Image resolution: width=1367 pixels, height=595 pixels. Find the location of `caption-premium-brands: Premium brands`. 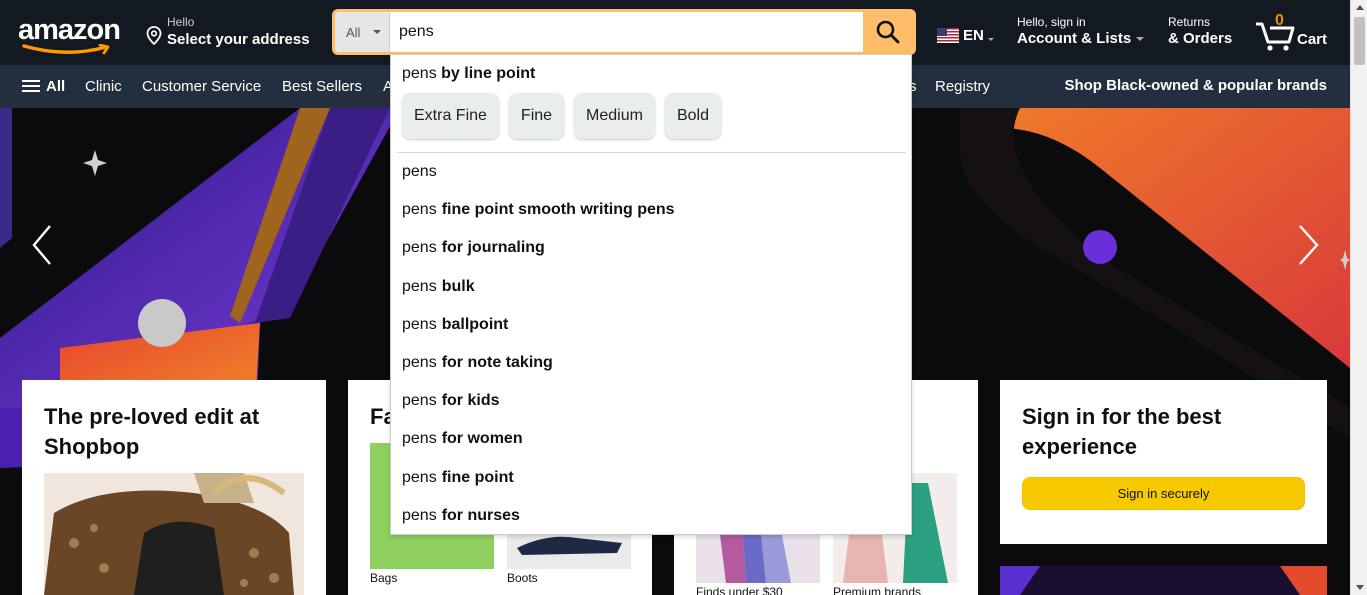

caption-premium-brands: Premium brands is located at coordinates (877, 590).